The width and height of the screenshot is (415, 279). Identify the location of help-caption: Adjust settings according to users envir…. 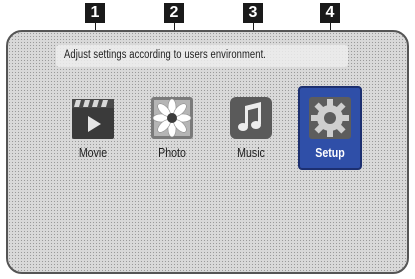
(165, 55).